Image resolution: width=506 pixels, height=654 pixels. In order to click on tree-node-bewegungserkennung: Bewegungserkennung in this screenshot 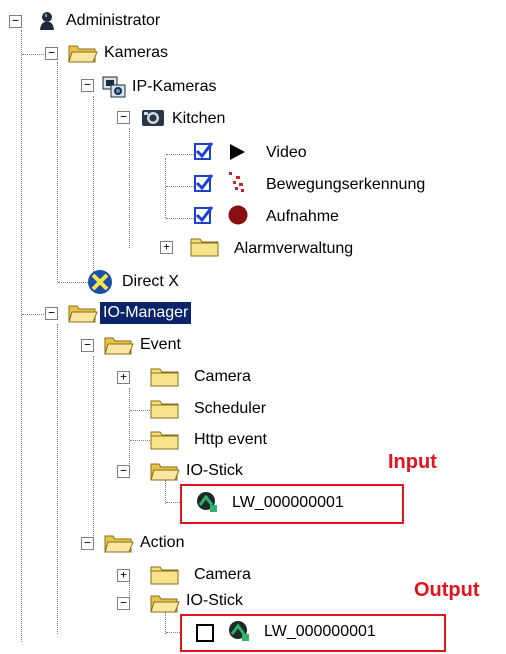, I will do `click(345, 185)`.